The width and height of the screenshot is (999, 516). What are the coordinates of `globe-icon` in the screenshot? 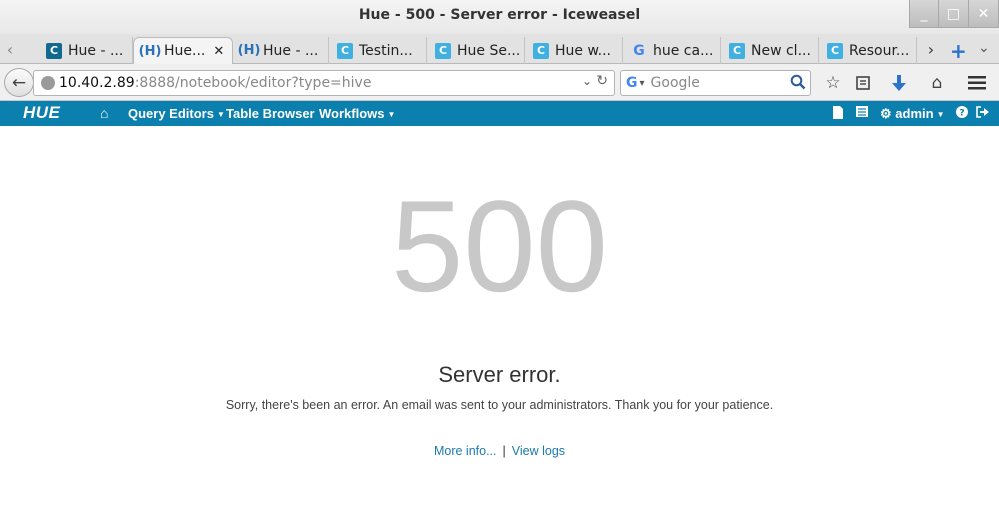 It's located at (48, 83).